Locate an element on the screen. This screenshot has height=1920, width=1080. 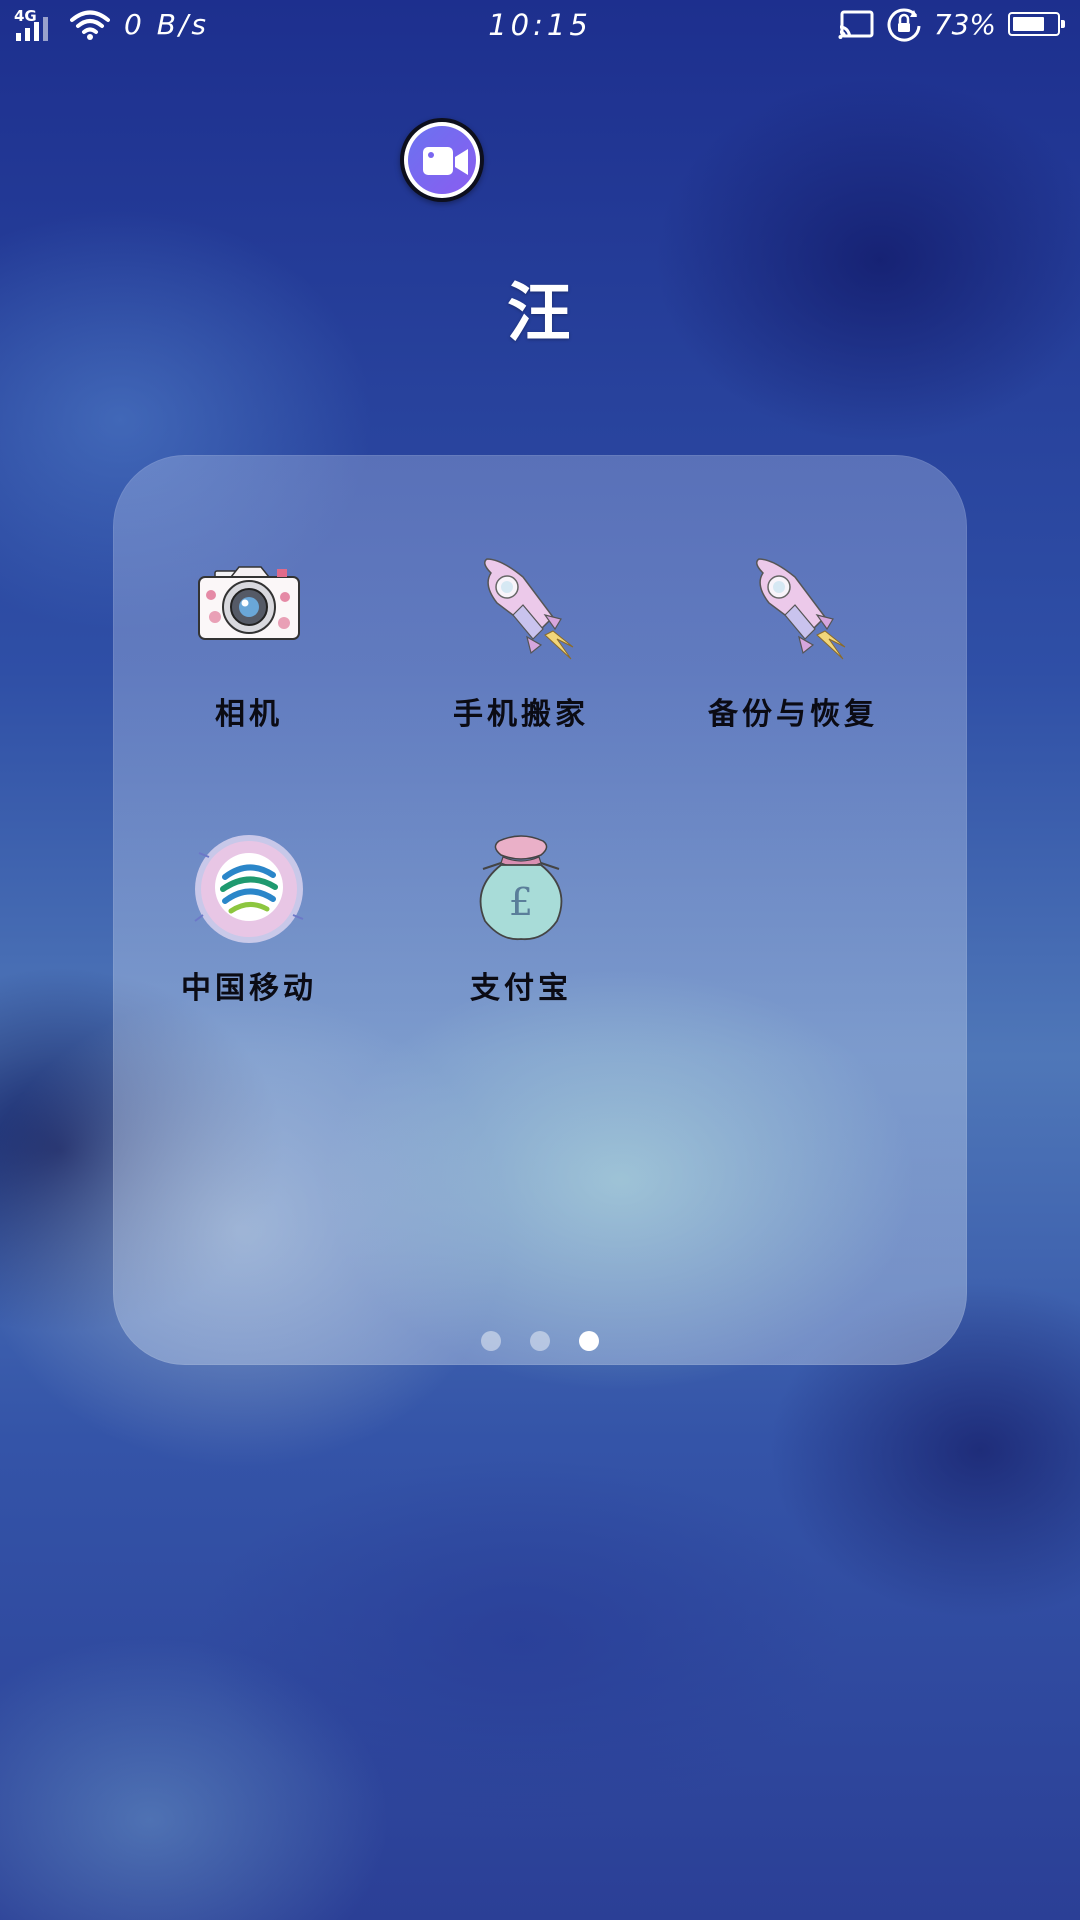
app-phone-clone: 手机搬家 is located at coordinates (521, 670).